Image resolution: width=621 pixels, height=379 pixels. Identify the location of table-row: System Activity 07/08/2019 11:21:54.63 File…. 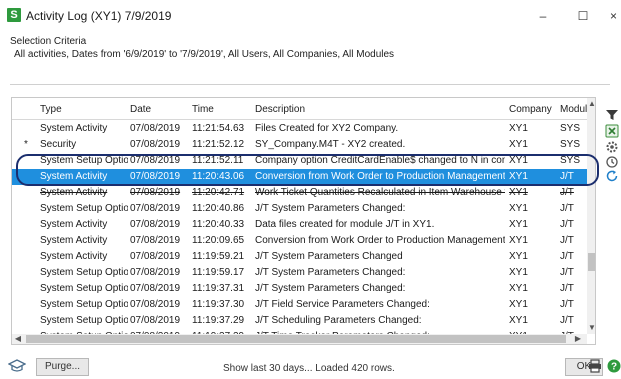
(299, 129).